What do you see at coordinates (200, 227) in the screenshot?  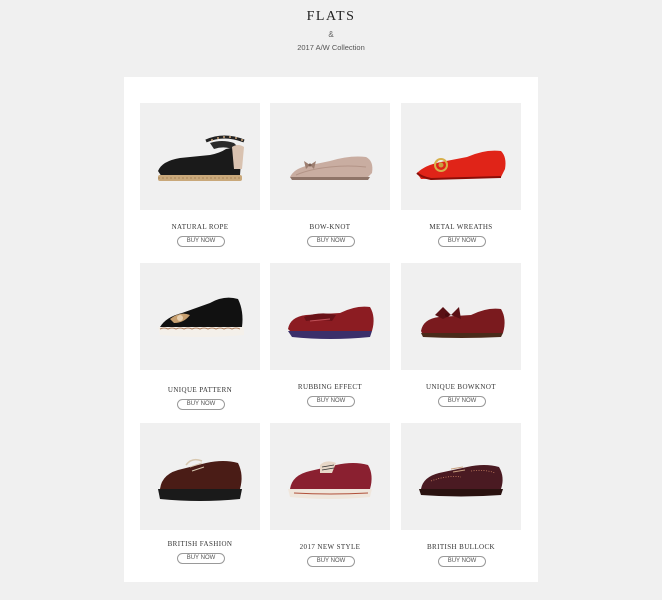 I see `product-name: NATURAL ROPE` at bounding box center [200, 227].